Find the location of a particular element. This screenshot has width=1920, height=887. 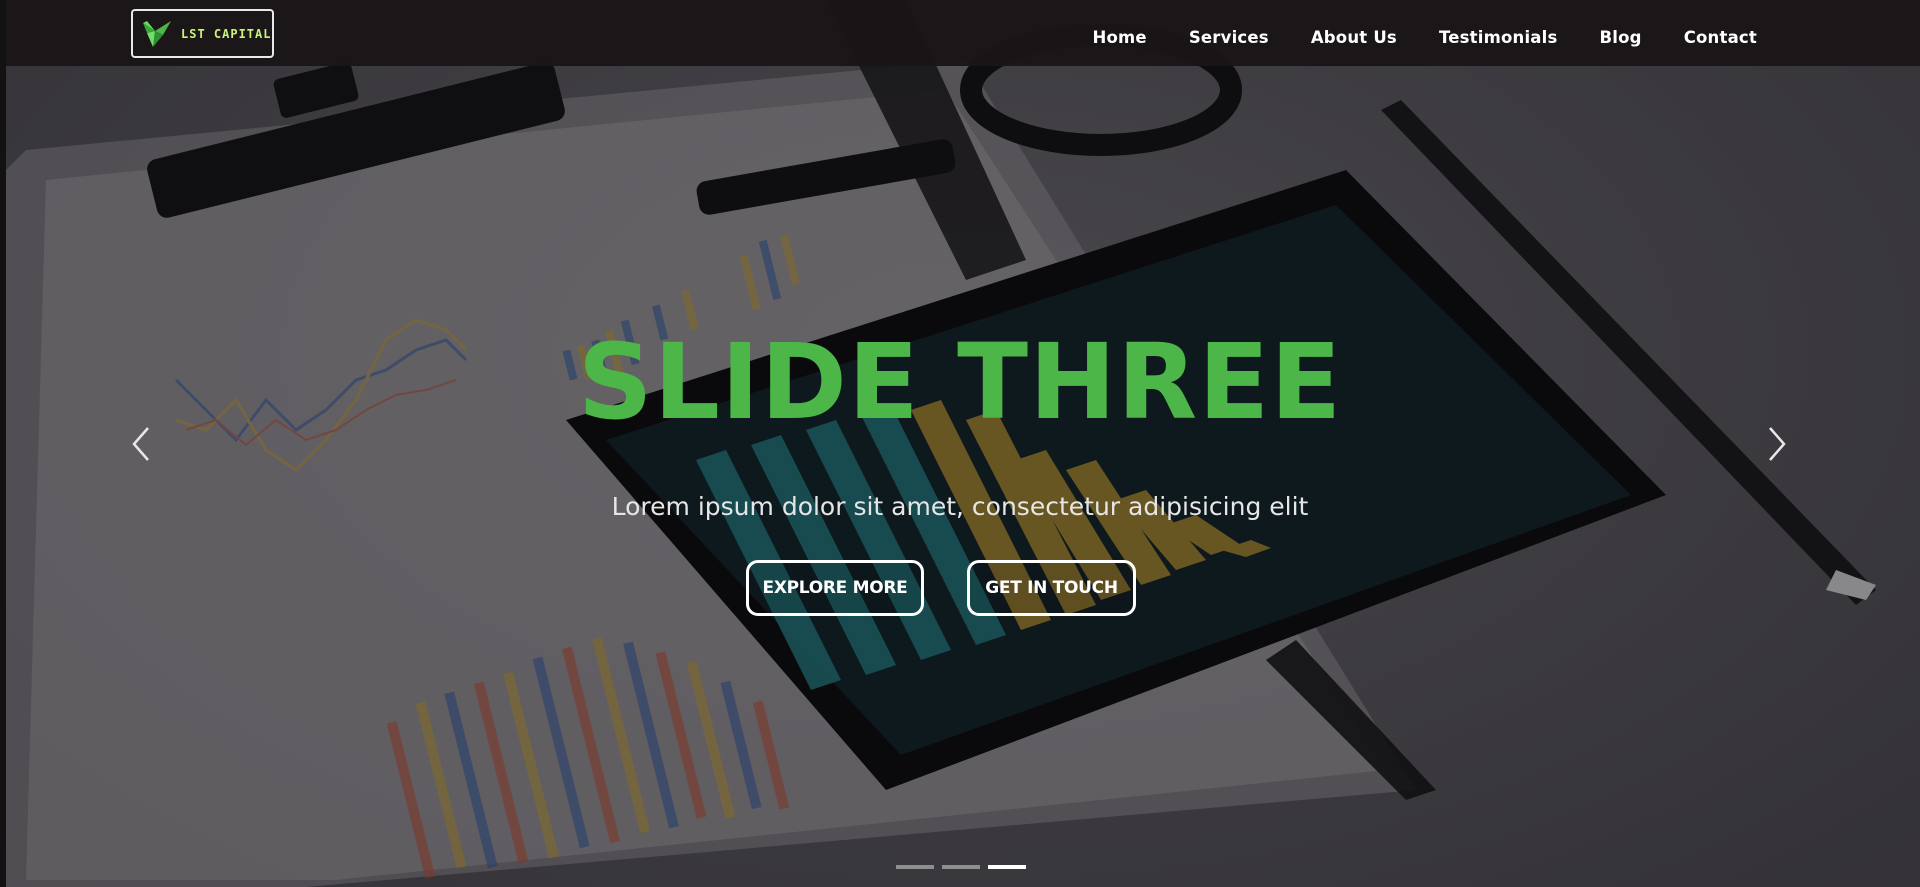

get-in-touch-button: GET IN TOUCH is located at coordinates (1051, 588).